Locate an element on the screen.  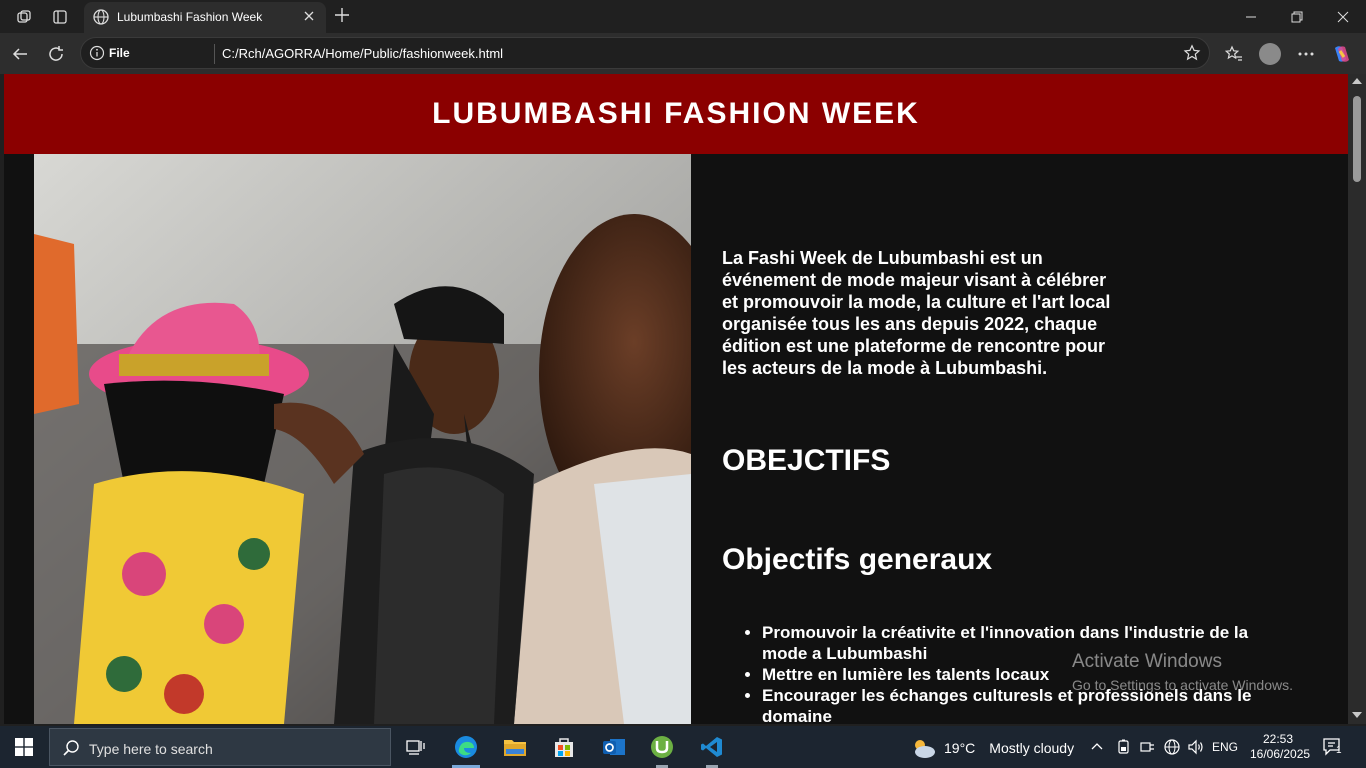
scroll-up-icon is located at coordinates (1357, 81).